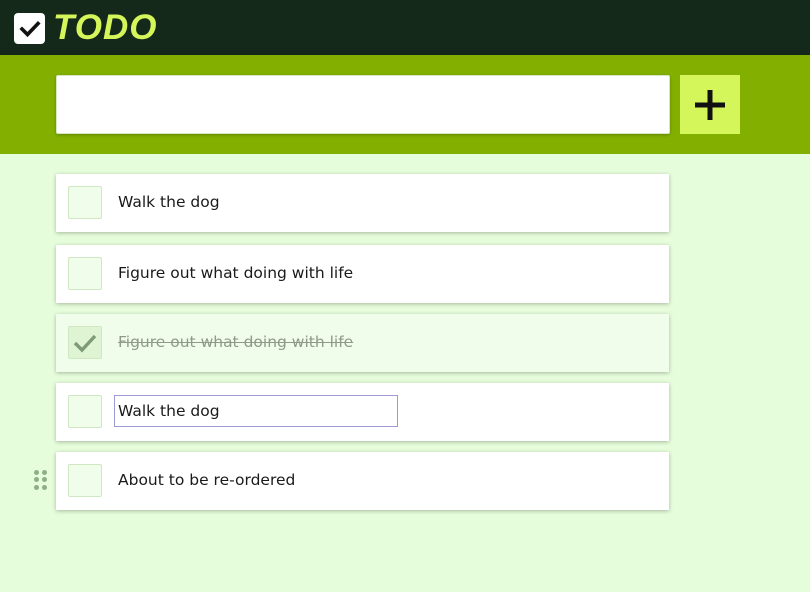 The height and width of the screenshot is (592, 810). I want to click on todo-label: About to be re-ordered, so click(207, 480).